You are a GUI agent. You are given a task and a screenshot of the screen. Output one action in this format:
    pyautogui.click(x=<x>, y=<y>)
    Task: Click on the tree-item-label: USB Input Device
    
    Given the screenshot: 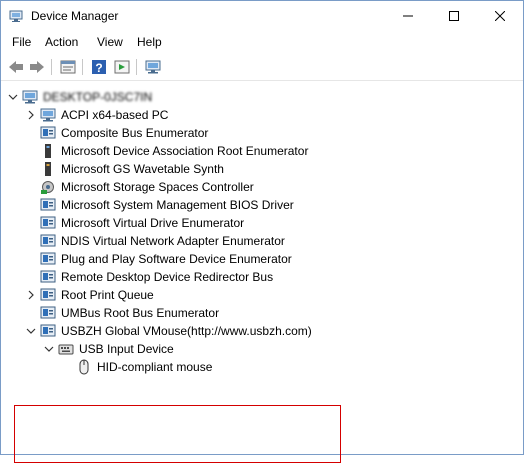 What is the action you would take?
    pyautogui.click(x=126, y=349)
    